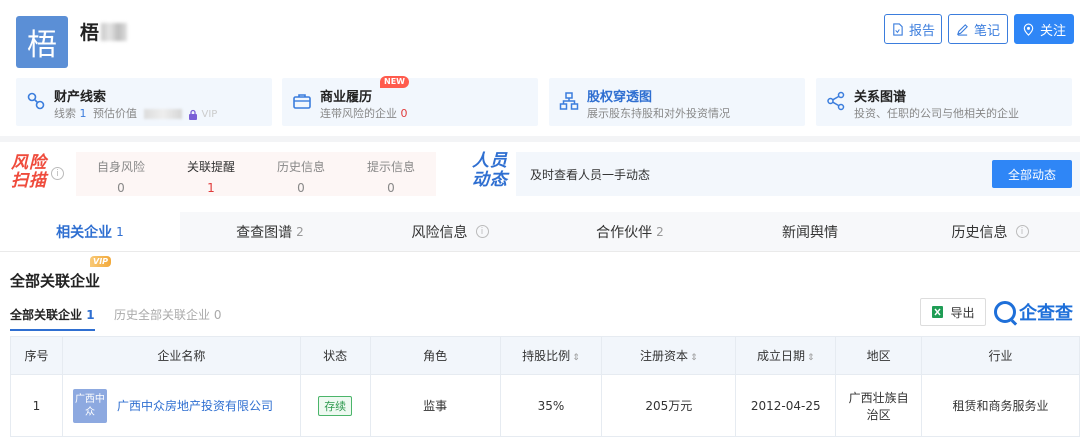  Describe the element at coordinates (120, 231) in the screenshot. I see `tab-count: 1` at that location.